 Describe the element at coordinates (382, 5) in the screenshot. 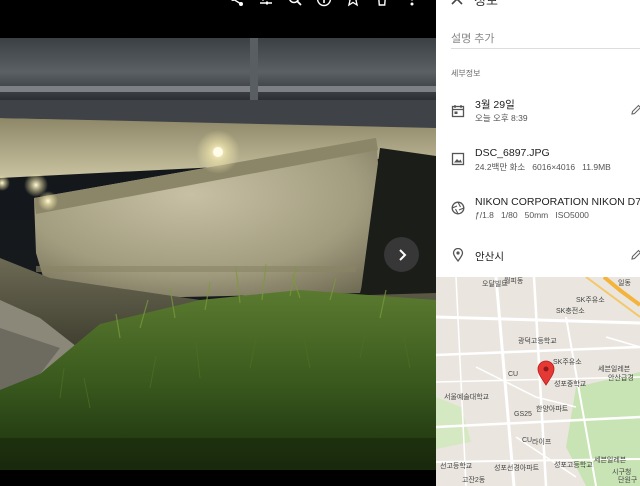

I see `delete-icon` at that location.